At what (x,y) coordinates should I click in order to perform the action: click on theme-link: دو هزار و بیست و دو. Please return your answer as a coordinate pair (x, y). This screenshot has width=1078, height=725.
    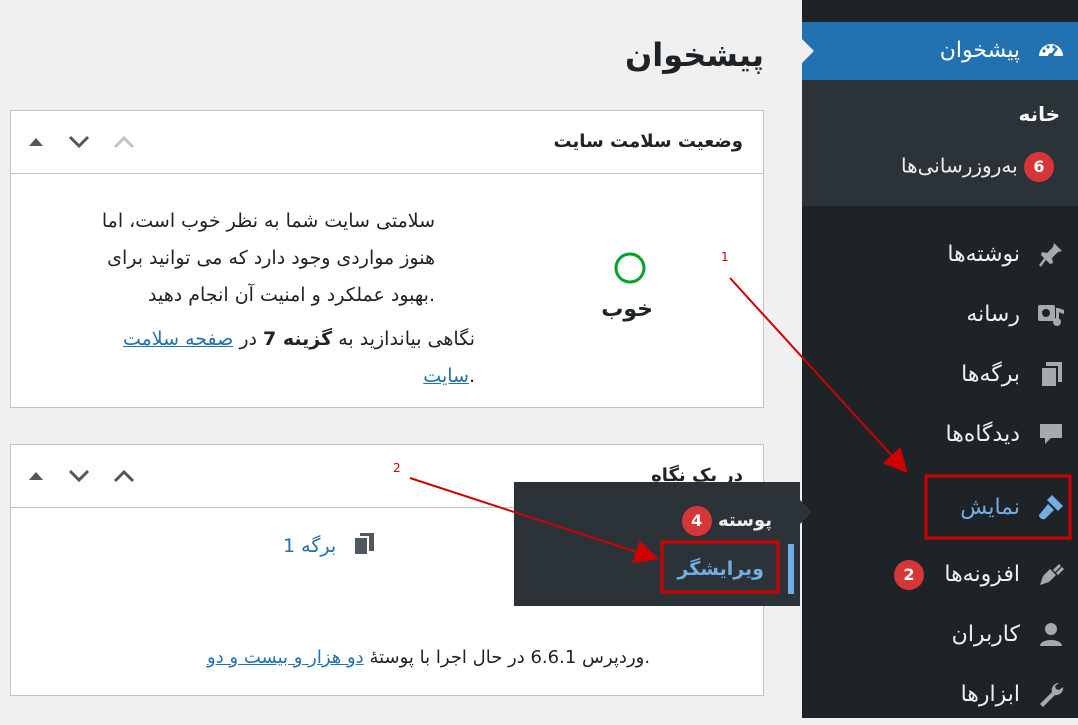
    Looking at the image, I should click on (285, 657).